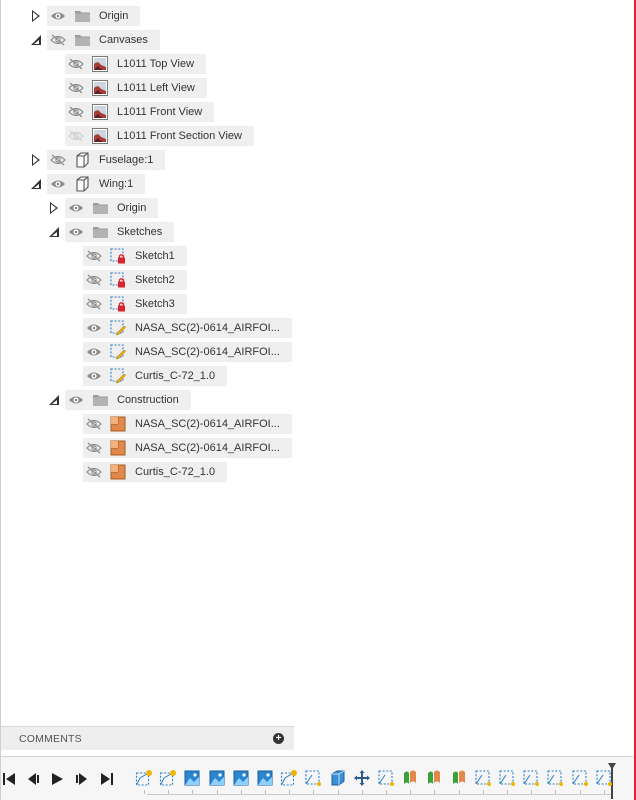 This screenshot has width=636, height=800. I want to click on sketch-locked-icon, so click(118, 280).